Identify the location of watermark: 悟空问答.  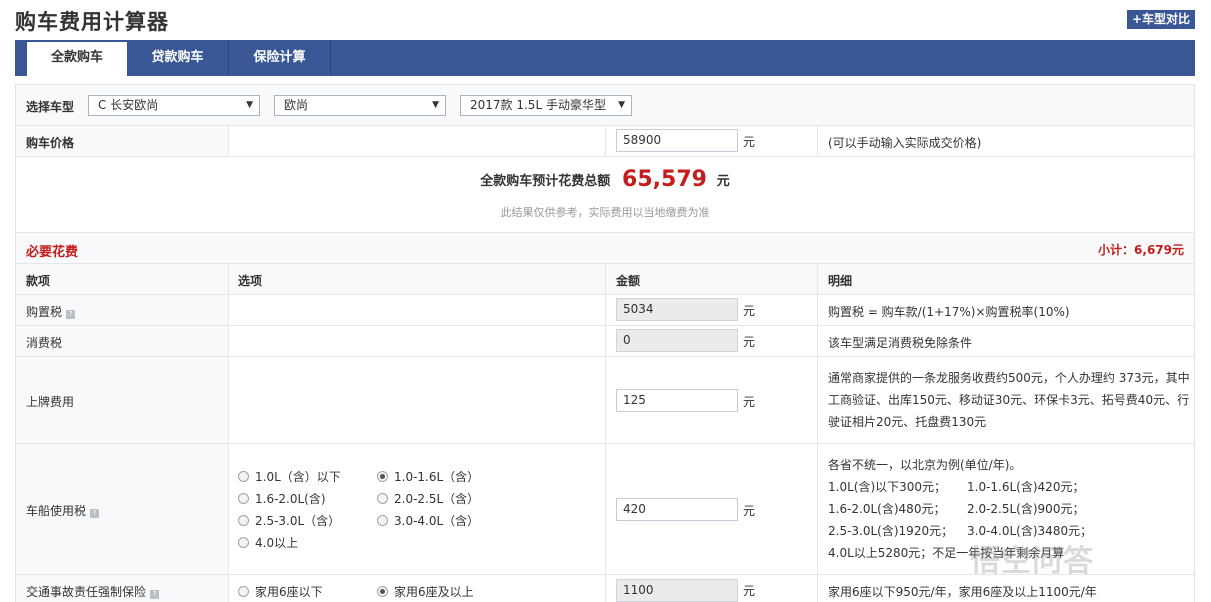
(1032, 561).